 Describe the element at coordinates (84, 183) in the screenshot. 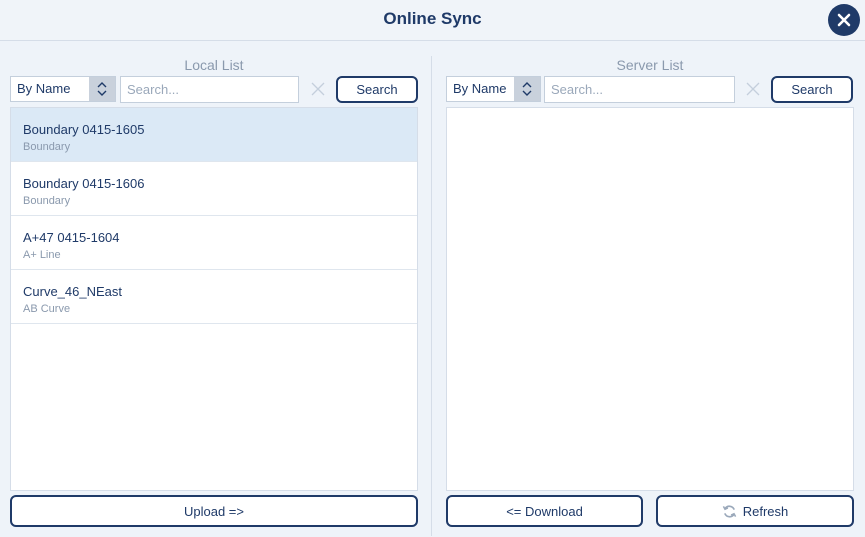

I see `item-name: Boundary 0415-1606` at that location.